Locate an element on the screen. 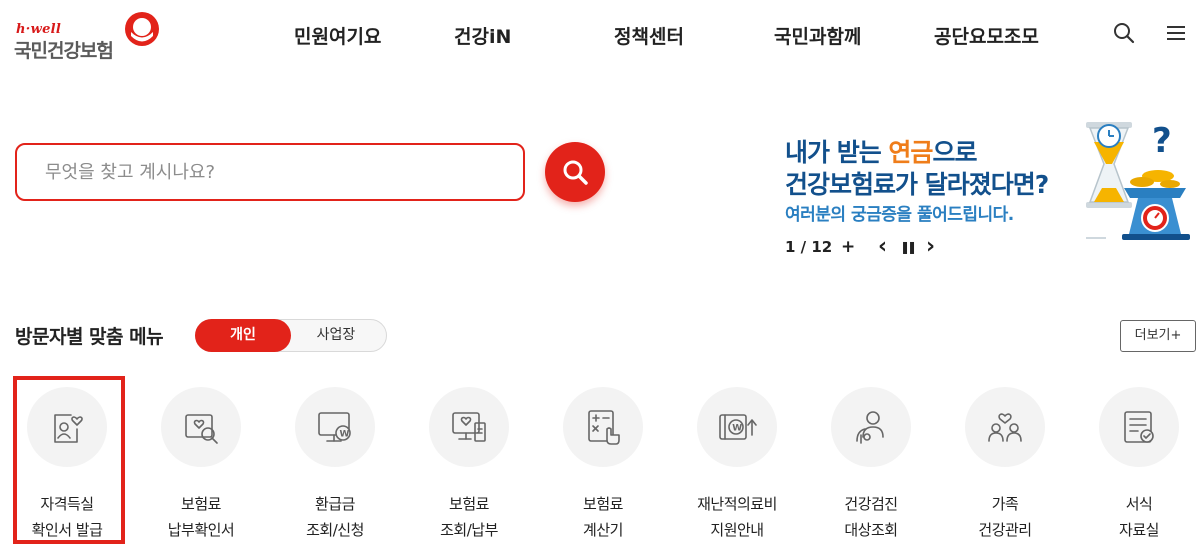  search-input is located at coordinates (270, 172).